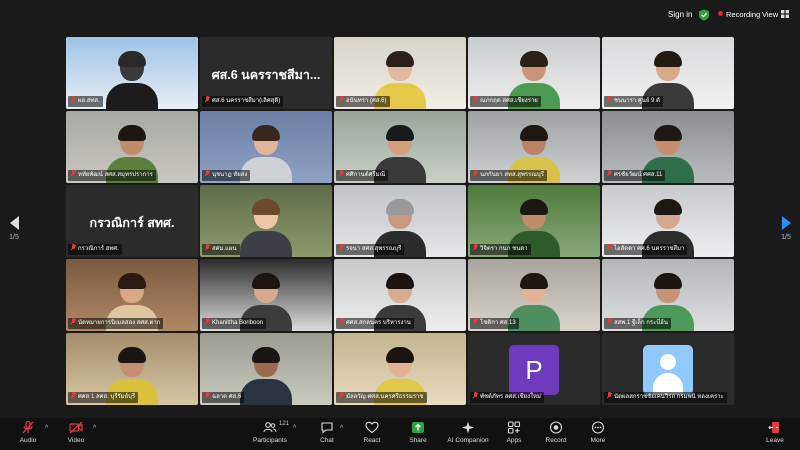  I want to click on participant-nameplate: ไอลัดดา ศศ.6 นครราชสีมา, so click(646, 249).